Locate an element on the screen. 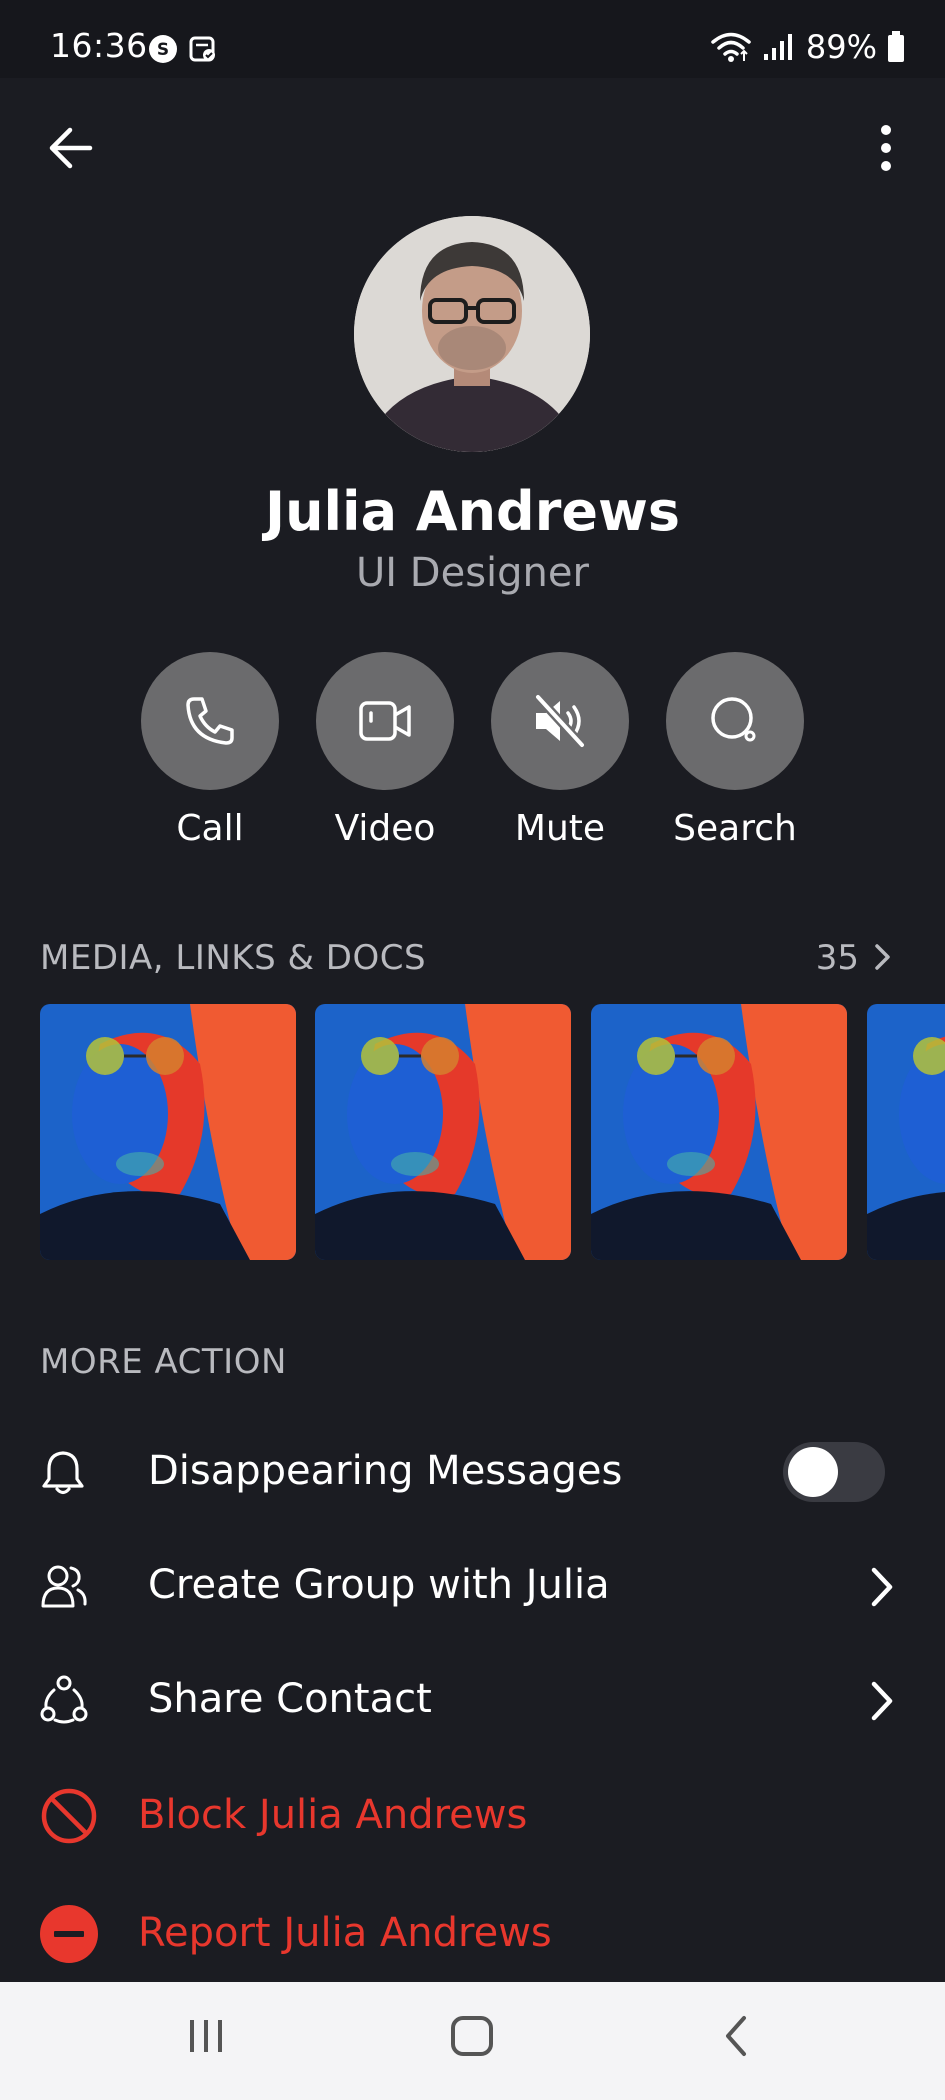 The image size is (945, 2100). report-label: Report Julia Andrews is located at coordinates (345, 1933).